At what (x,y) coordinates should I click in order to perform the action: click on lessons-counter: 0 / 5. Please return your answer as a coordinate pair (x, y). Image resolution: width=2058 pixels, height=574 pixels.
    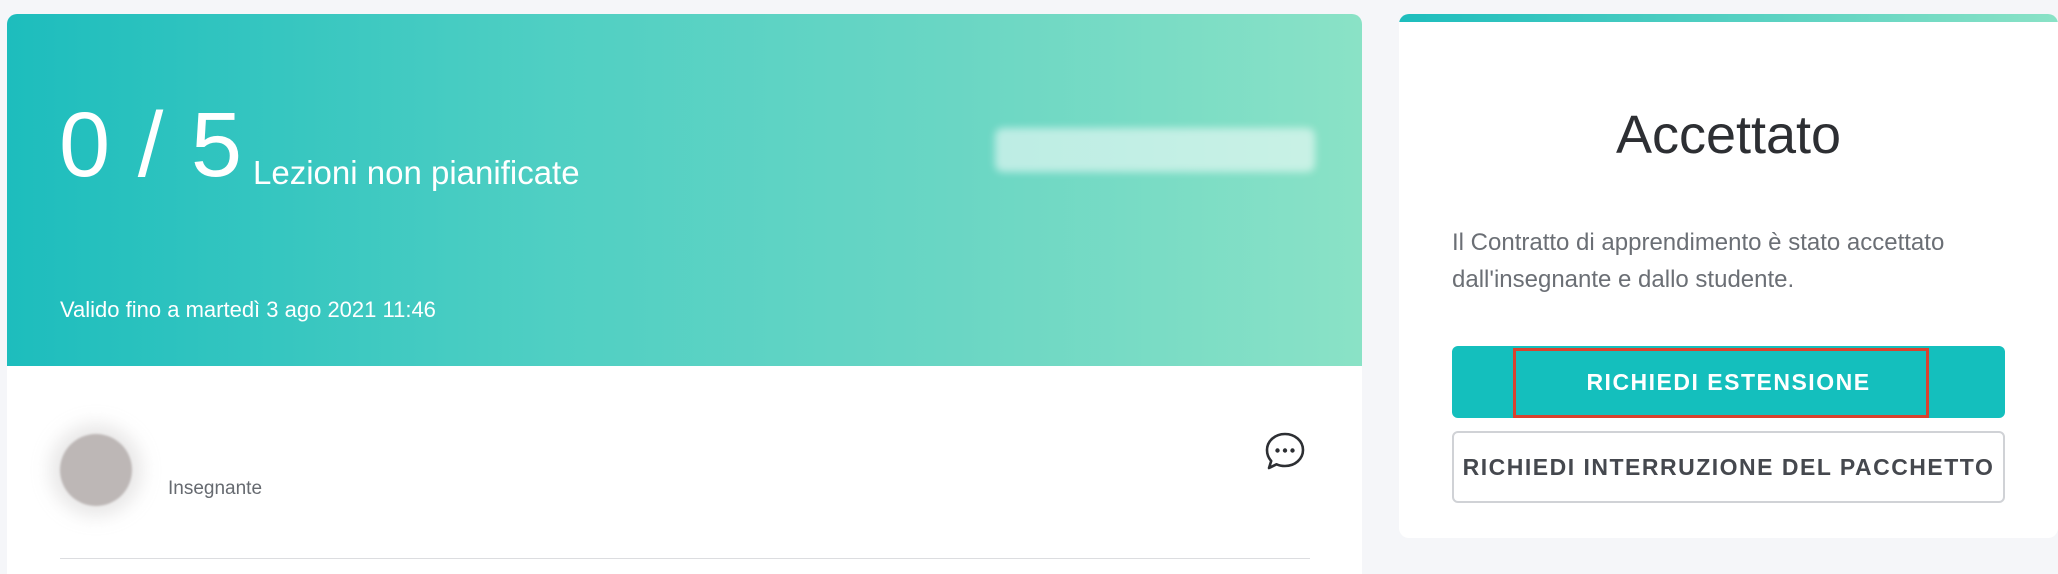
    Looking at the image, I should click on (151, 145).